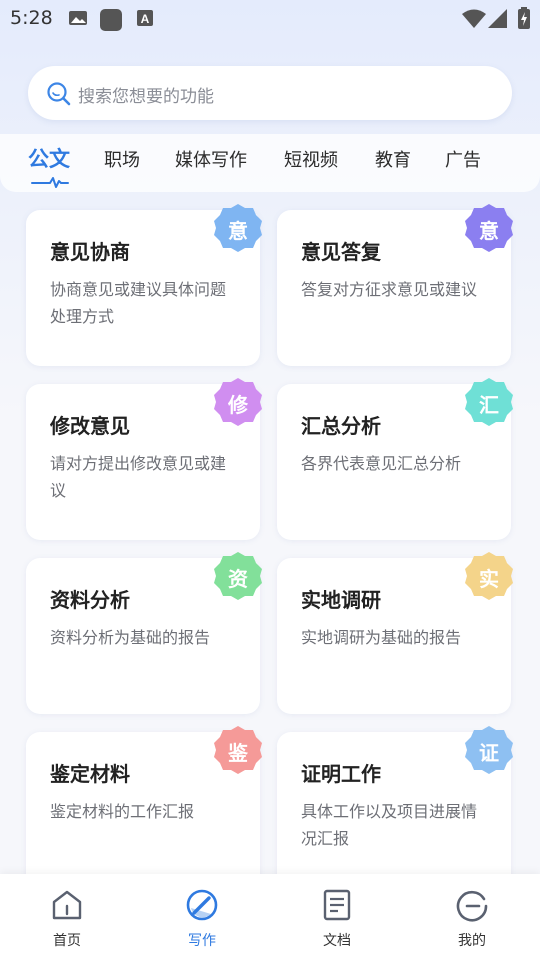 The image size is (540, 960). Describe the element at coordinates (389, 825) in the screenshot. I see `card-description: 具体工作以及项目进展情况汇报` at that location.